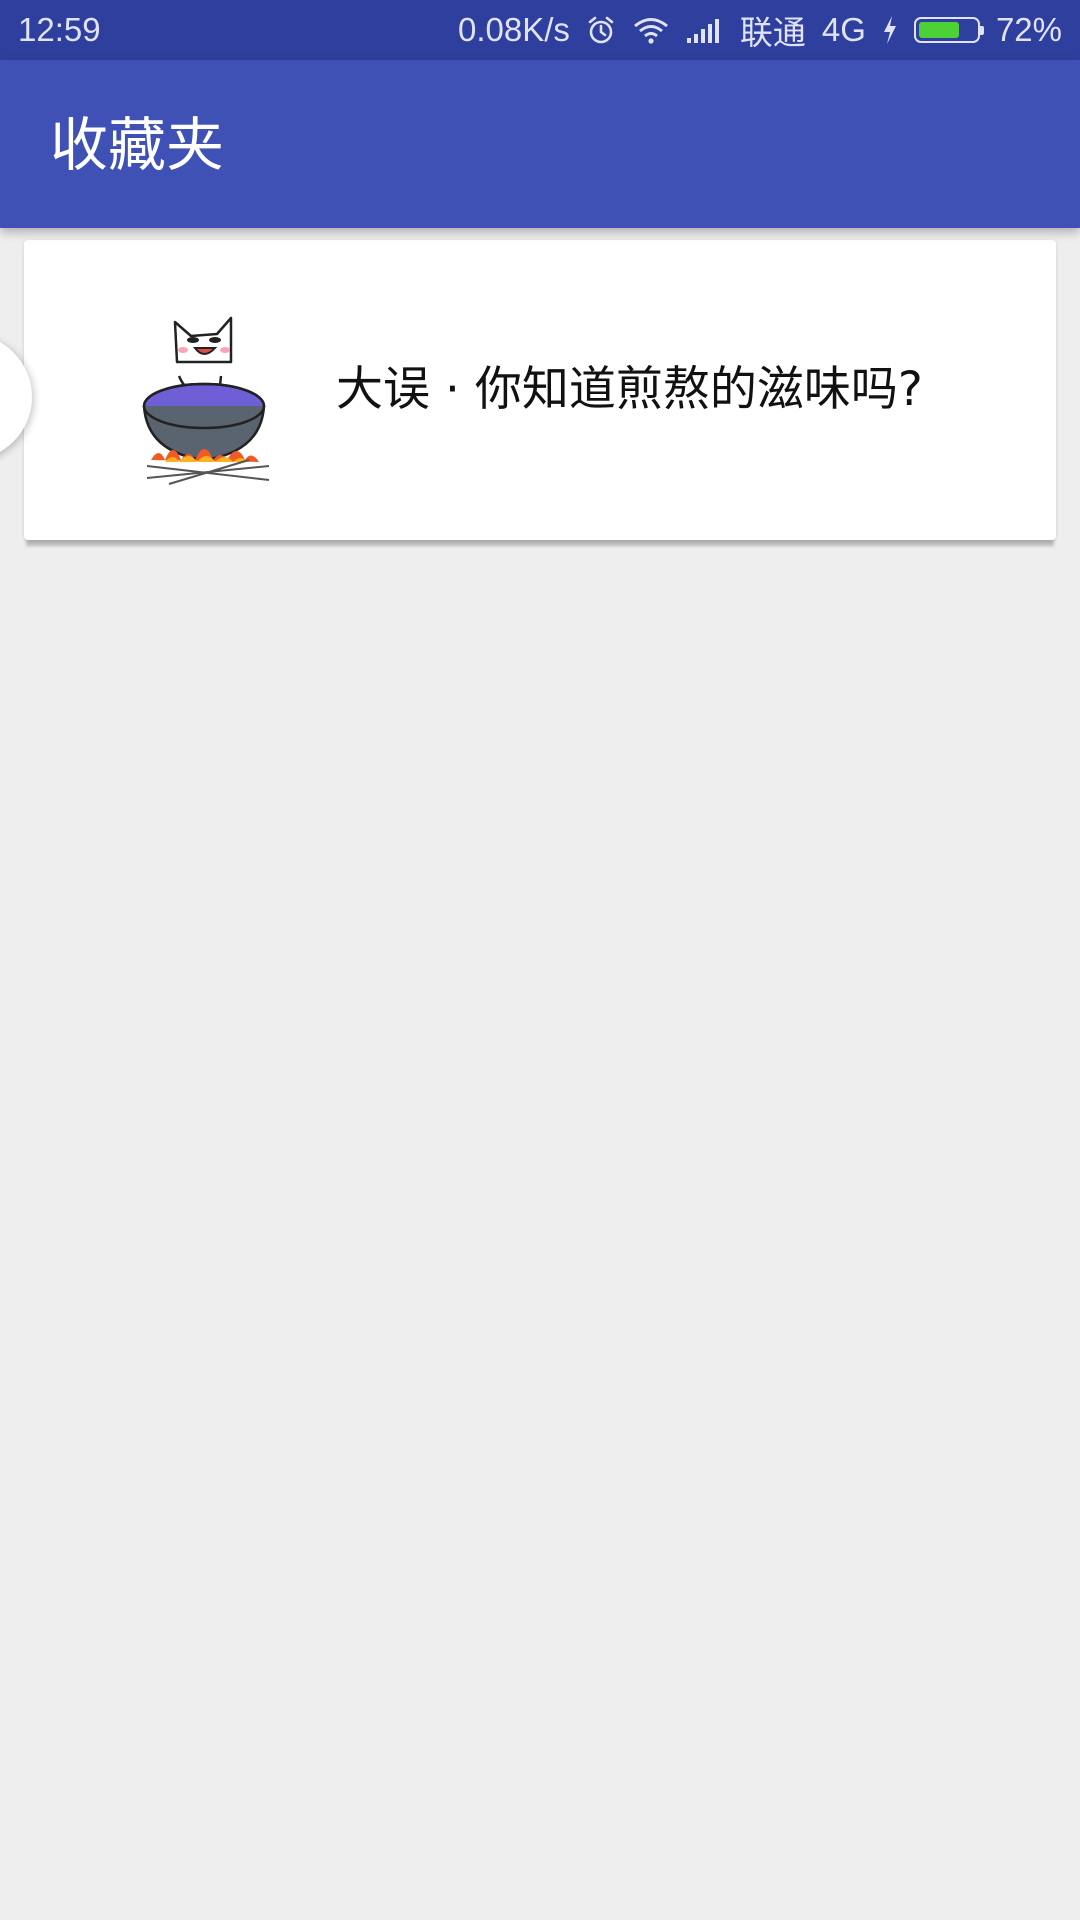  What do you see at coordinates (206, 400) in the screenshot?
I see `cat-in-pot-illustration` at bounding box center [206, 400].